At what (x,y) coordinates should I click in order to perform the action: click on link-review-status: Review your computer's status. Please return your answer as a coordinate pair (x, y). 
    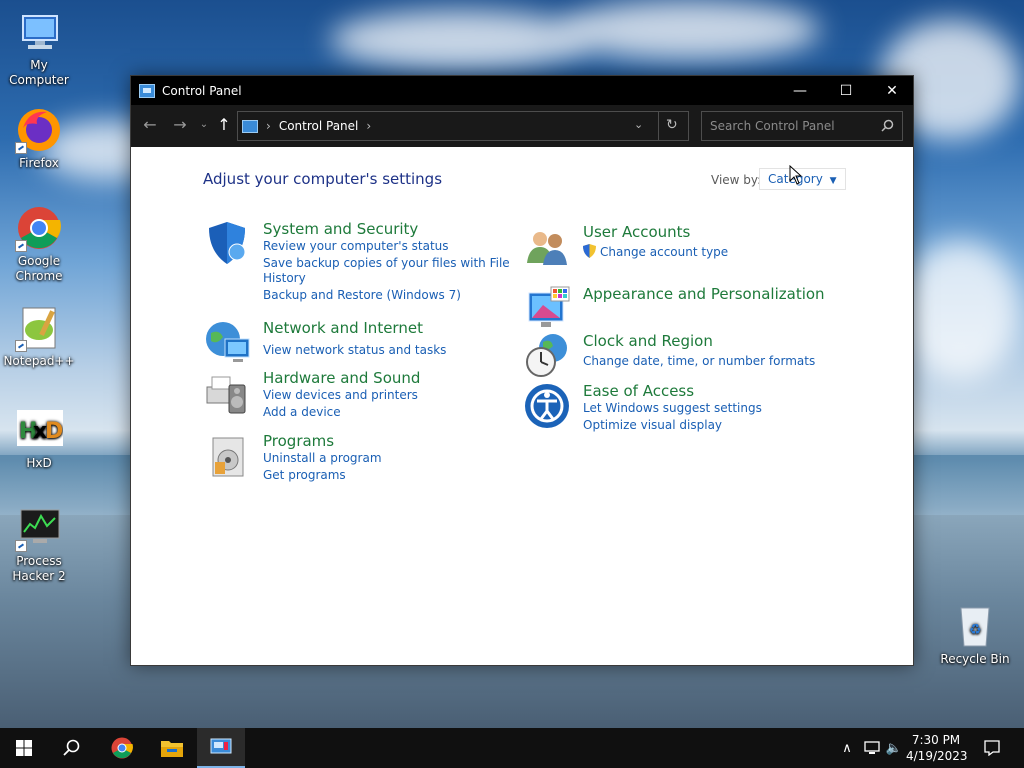
    Looking at the image, I should click on (356, 246).